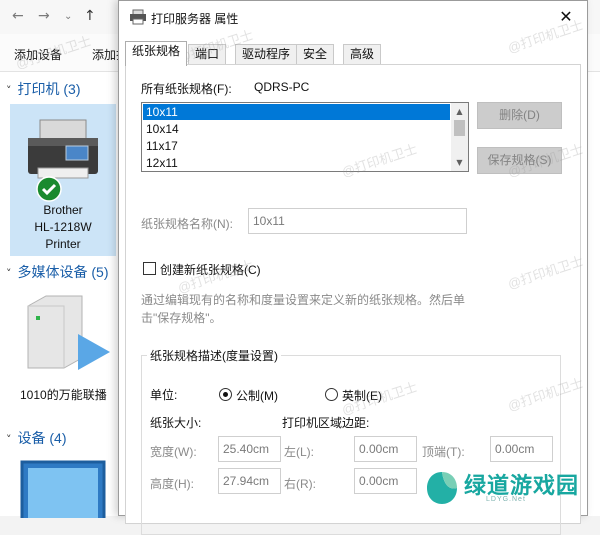 The height and width of the screenshot is (535, 600). What do you see at coordinates (214, 355) in the screenshot?
I see `measurements-title: 纸张规格描述(度量设置)` at bounding box center [214, 355].